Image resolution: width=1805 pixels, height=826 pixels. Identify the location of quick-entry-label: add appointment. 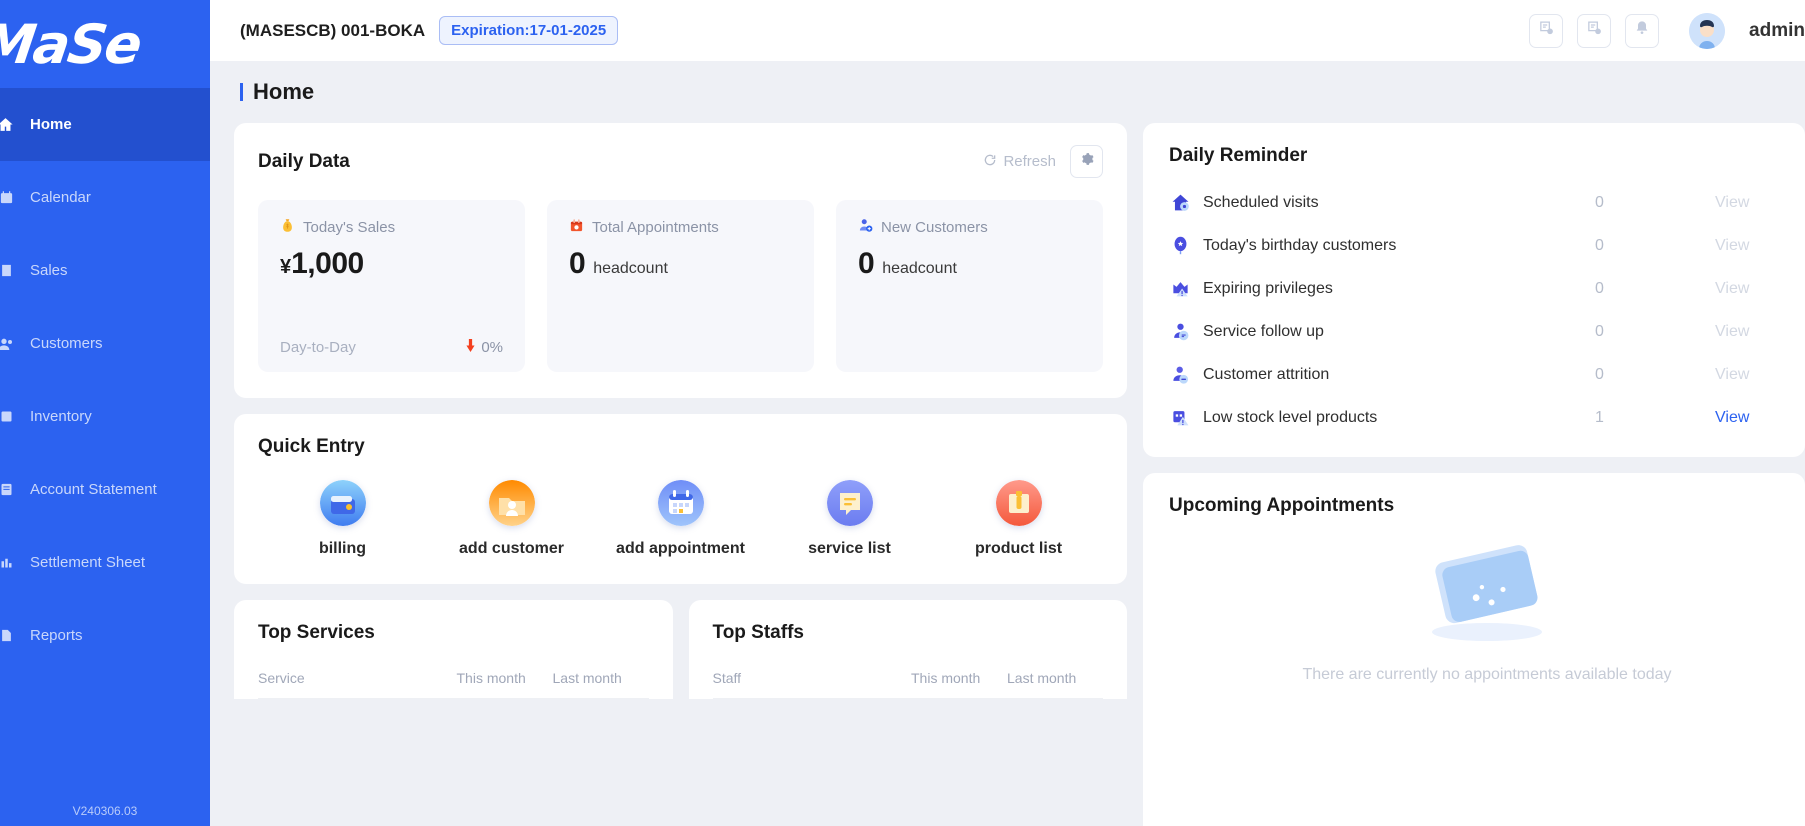
(680, 548).